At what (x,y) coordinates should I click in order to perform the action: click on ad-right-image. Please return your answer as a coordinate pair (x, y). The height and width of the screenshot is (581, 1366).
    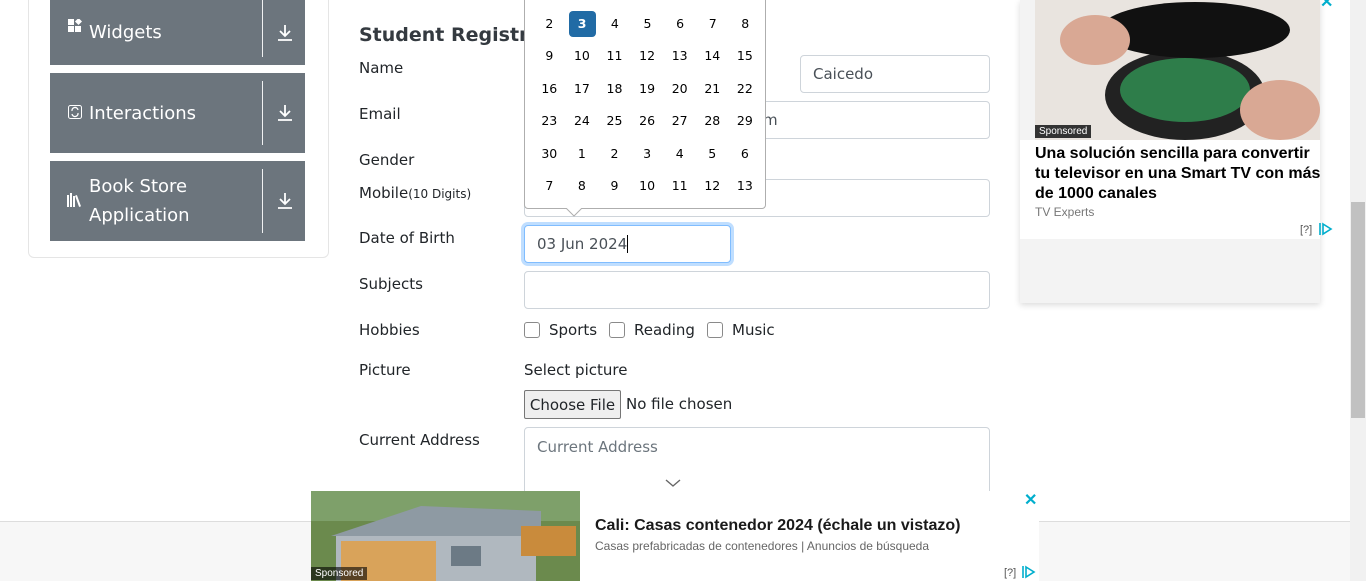
    Looking at the image, I should click on (1177, 70).